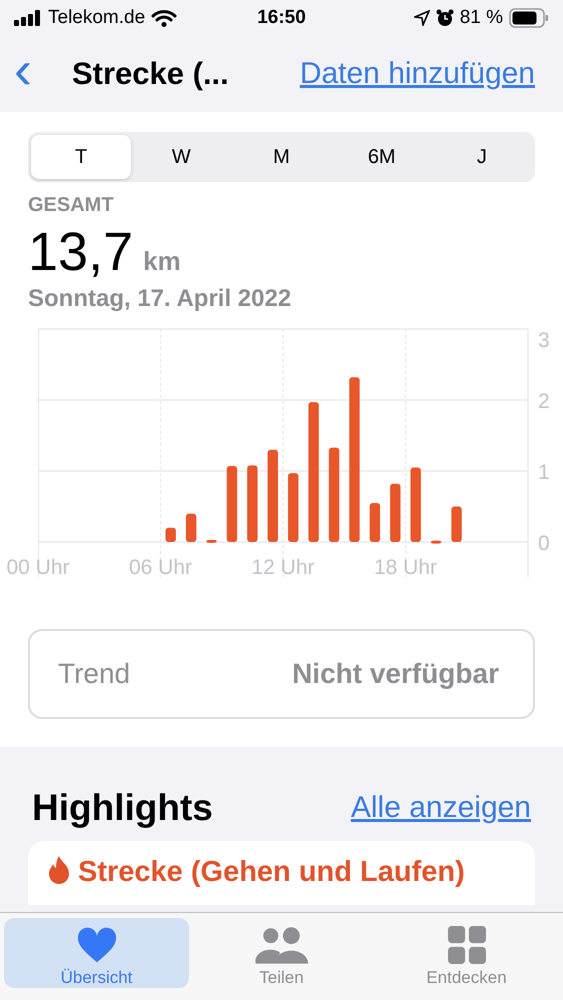 This screenshot has height=1000, width=563. I want to click on status-time: 16:50, so click(281, 18).